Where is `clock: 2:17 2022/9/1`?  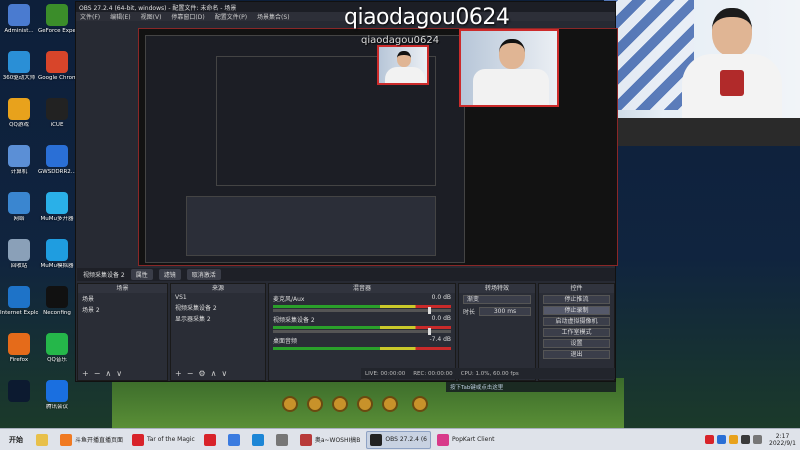
clock: 2:17 2022/9/1 is located at coordinates (782, 440).